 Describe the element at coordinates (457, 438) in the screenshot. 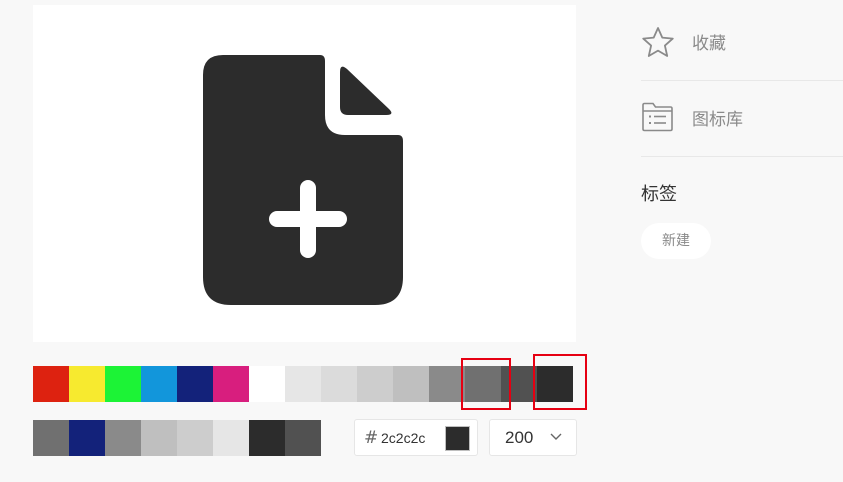

I see `current-color-swatch` at that location.